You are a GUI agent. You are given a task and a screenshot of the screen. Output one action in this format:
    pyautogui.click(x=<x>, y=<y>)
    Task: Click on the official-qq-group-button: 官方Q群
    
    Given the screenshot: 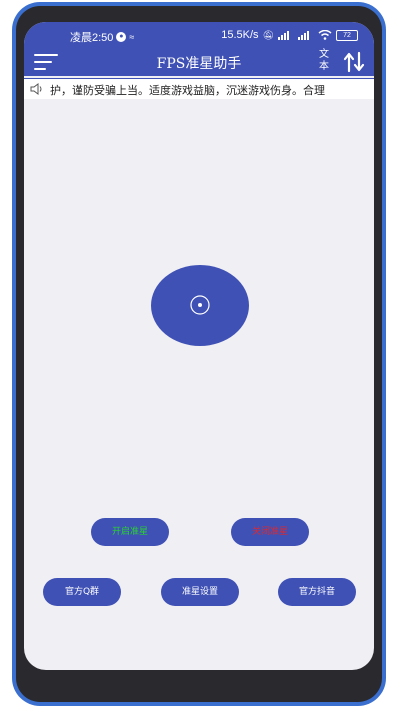 What is the action you would take?
    pyautogui.click(x=82, y=592)
    